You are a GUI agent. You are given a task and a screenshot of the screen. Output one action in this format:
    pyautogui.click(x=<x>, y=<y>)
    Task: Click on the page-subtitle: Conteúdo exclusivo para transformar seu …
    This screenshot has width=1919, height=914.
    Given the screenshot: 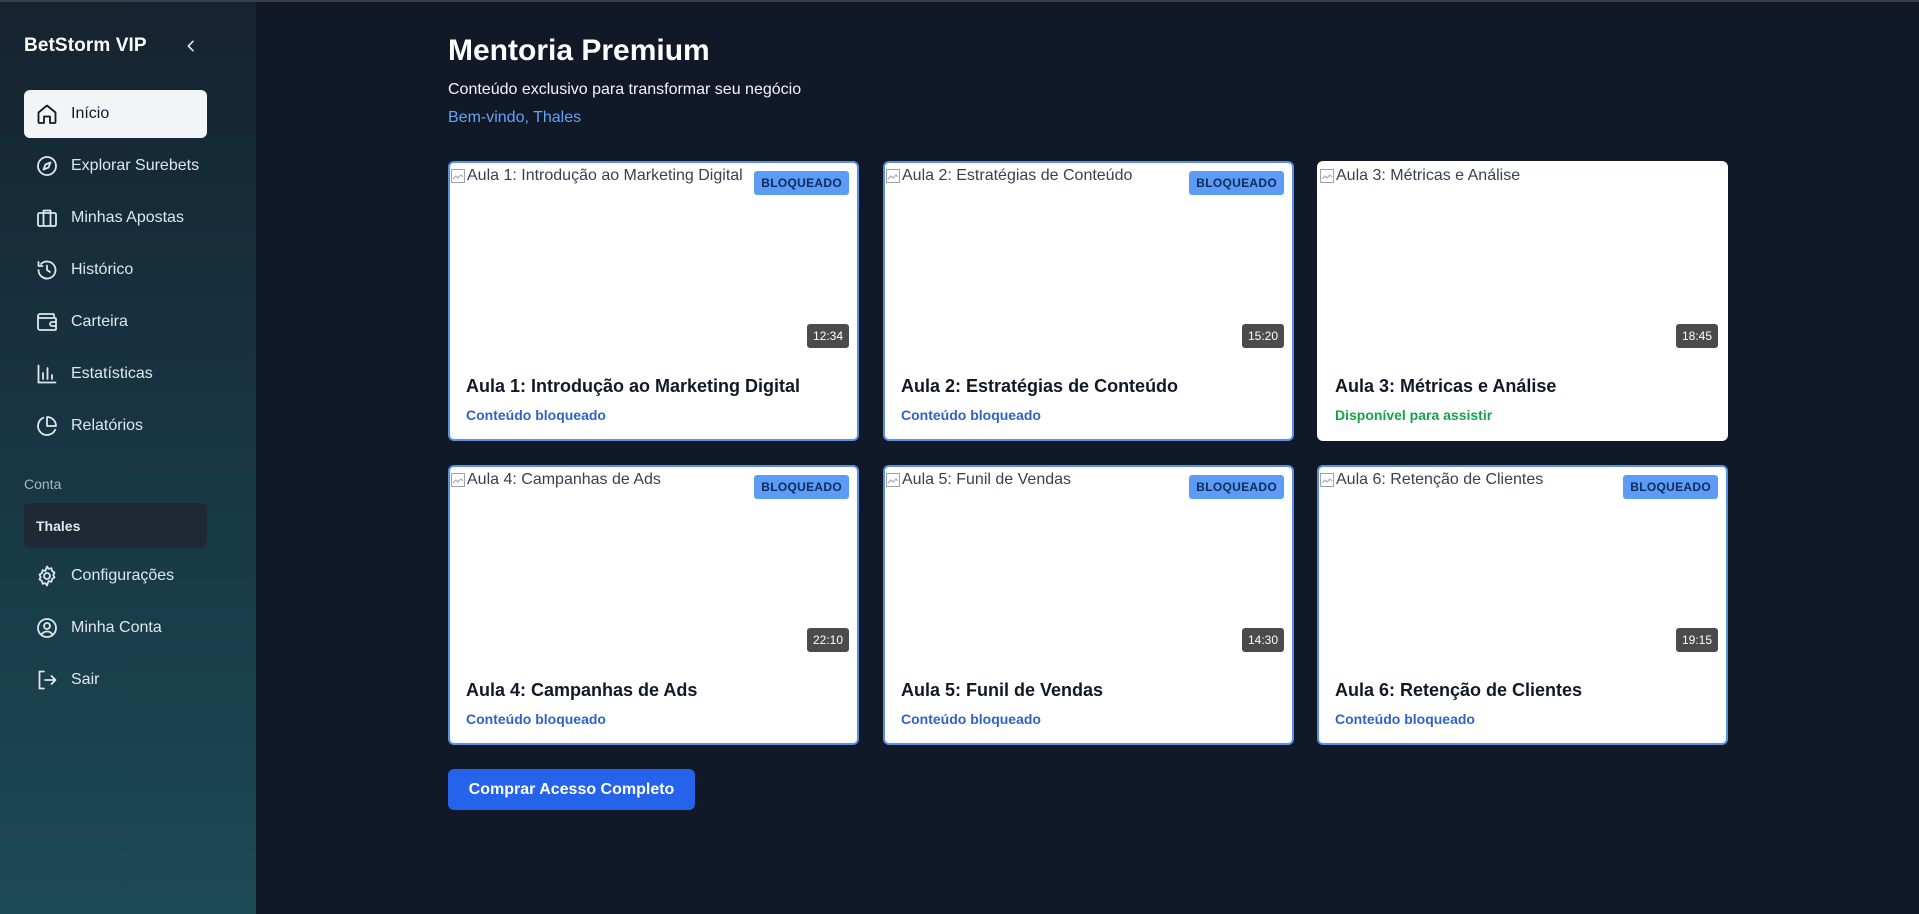 What is the action you would take?
    pyautogui.click(x=625, y=89)
    